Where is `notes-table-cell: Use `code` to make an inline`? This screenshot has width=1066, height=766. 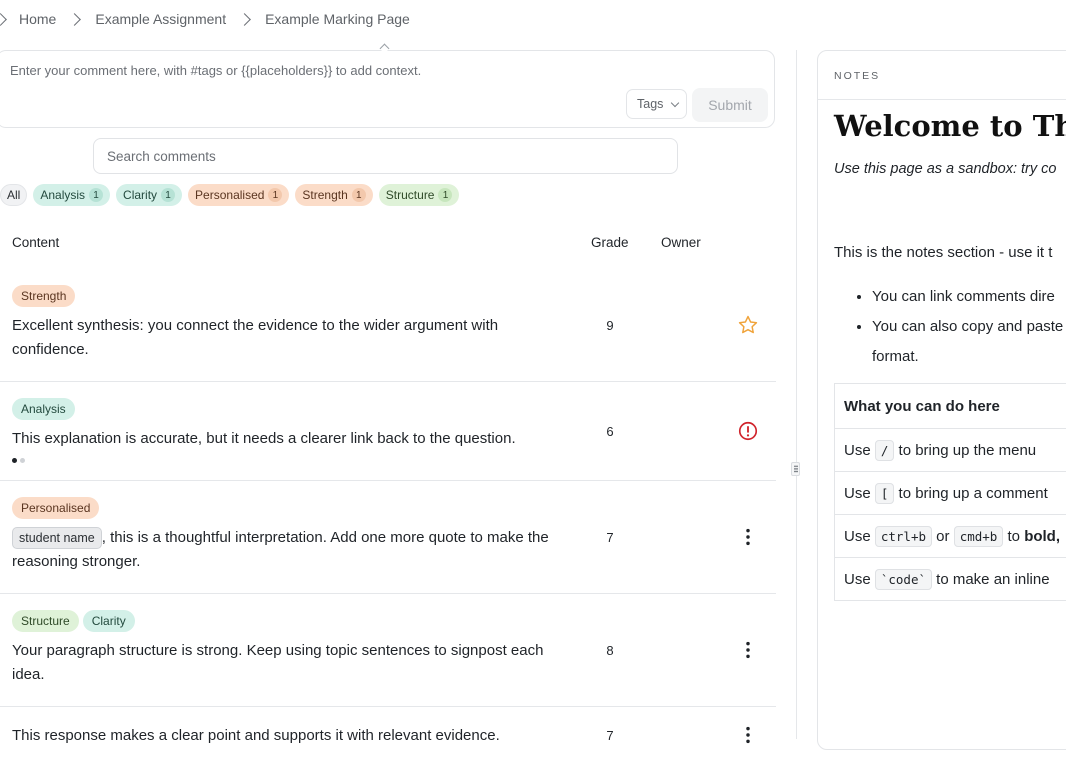 notes-table-cell: Use `code` to make an inline is located at coordinates (950, 579).